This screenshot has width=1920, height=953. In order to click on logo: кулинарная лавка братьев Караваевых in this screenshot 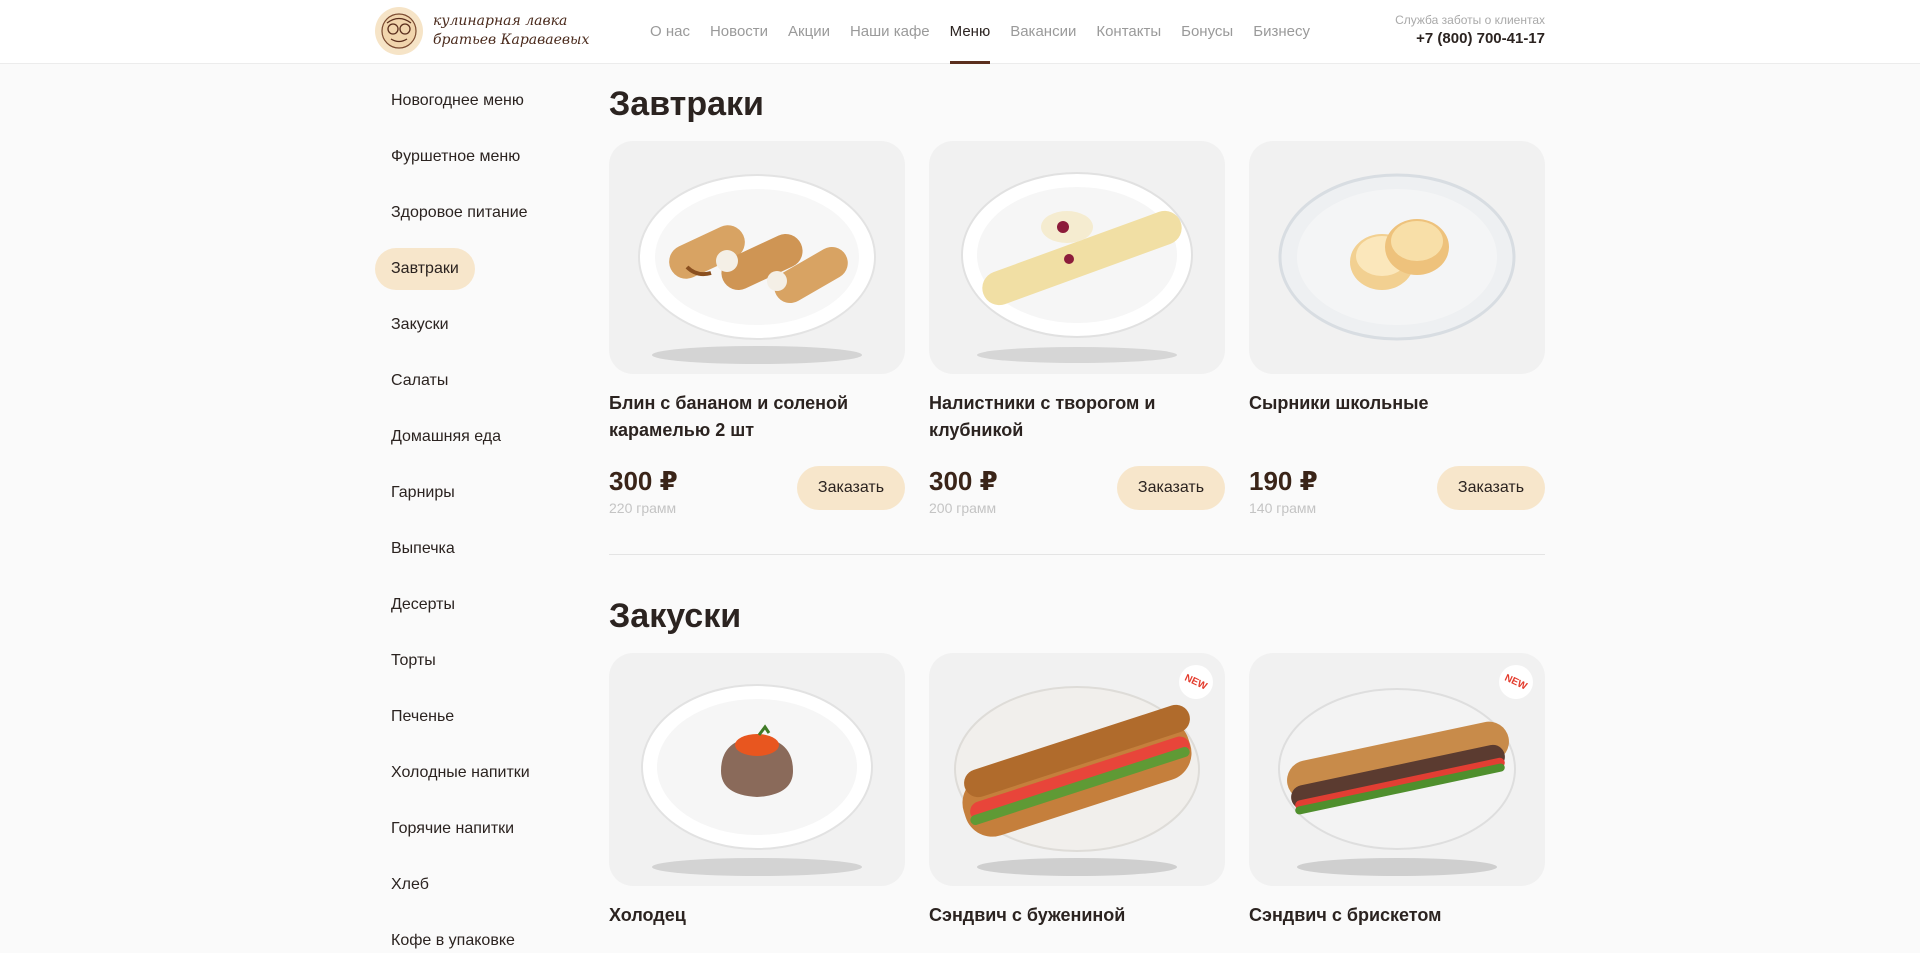, I will do `click(482, 31)`.